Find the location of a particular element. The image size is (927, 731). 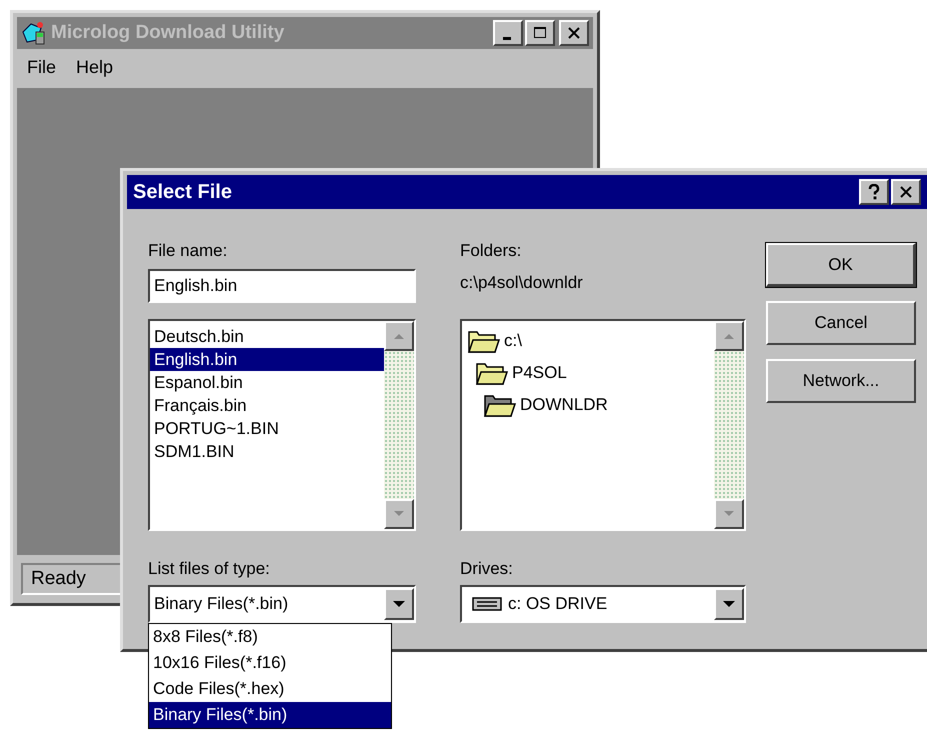

dropdown-option: Code Files(*.hex) is located at coordinates (270, 689).